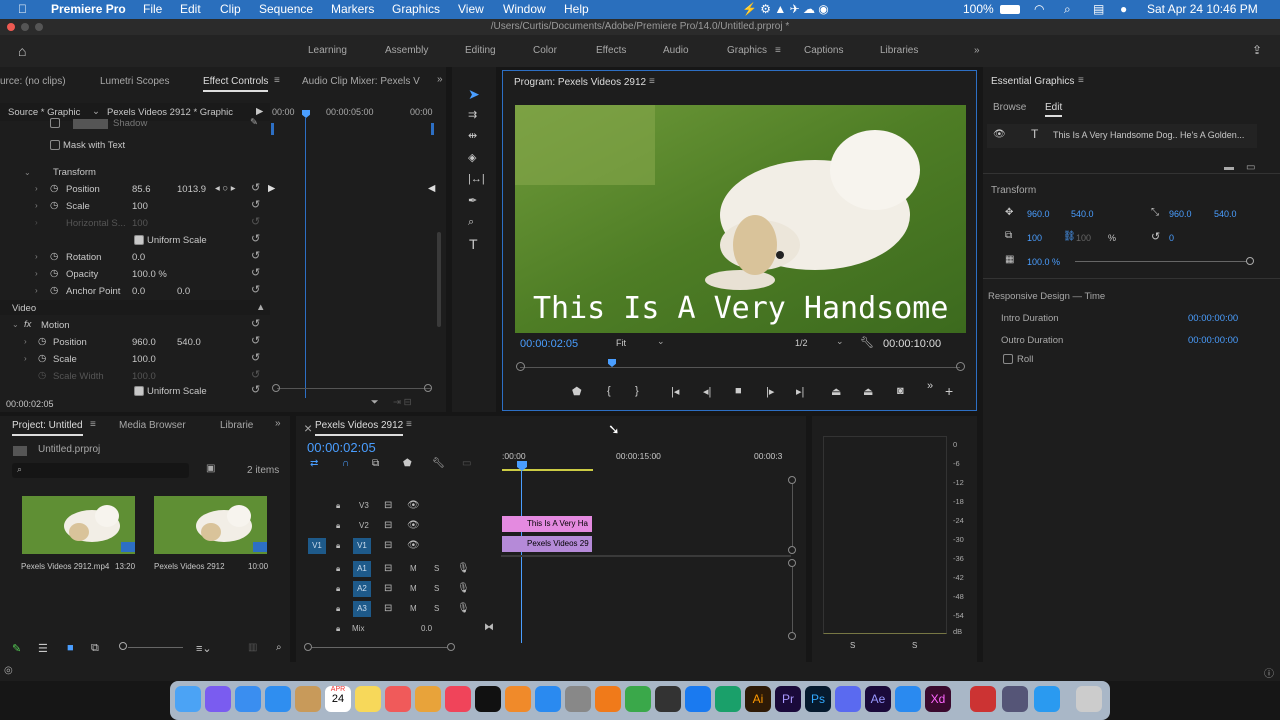 This screenshot has width=1280, height=720. Describe the element at coordinates (338, 629) in the screenshot. I see `lock-icon: 🔒︎` at that location.